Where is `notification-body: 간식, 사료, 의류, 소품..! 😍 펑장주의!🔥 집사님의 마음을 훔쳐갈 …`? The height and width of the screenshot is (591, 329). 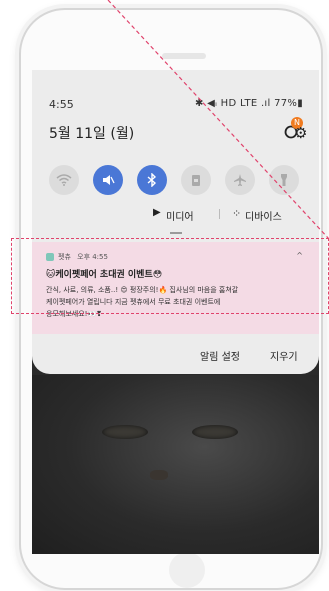 notification-body: 간식, 사료, 의류, 소품..! 😍 펑장주의!🔥 집사님의 마음을 훔쳐갈 … is located at coordinates (171, 302).